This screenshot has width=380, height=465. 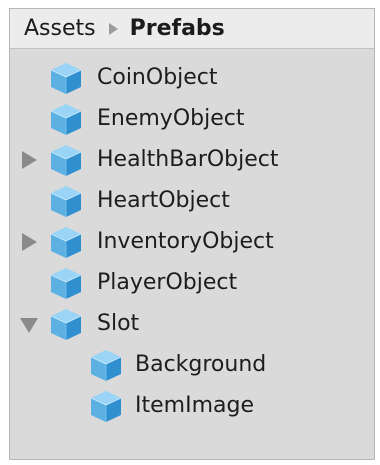 What do you see at coordinates (163, 200) in the screenshot?
I see `tree-item-label: HeartObject` at bounding box center [163, 200].